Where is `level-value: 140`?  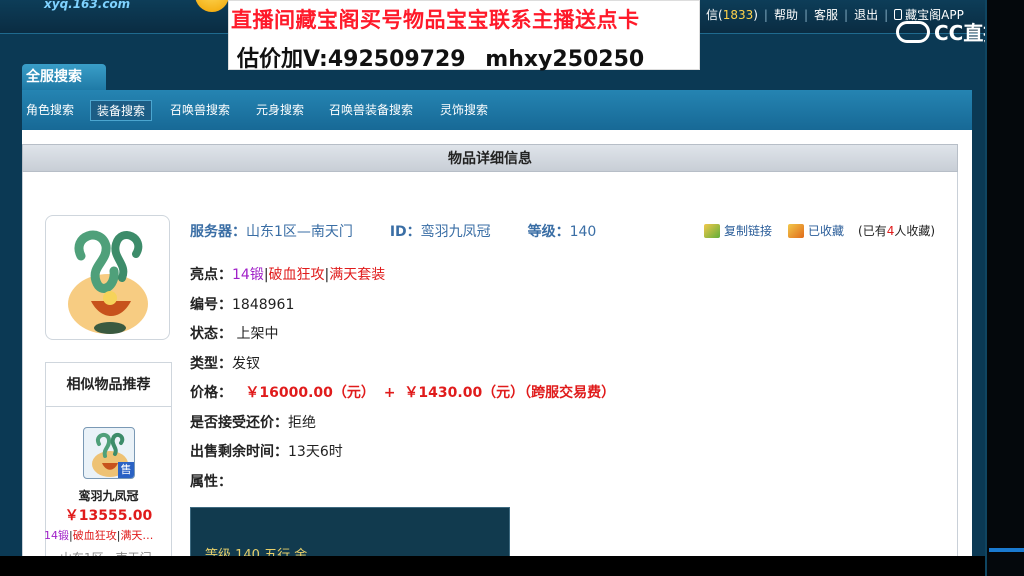
level-value: 140 is located at coordinates (583, 232).